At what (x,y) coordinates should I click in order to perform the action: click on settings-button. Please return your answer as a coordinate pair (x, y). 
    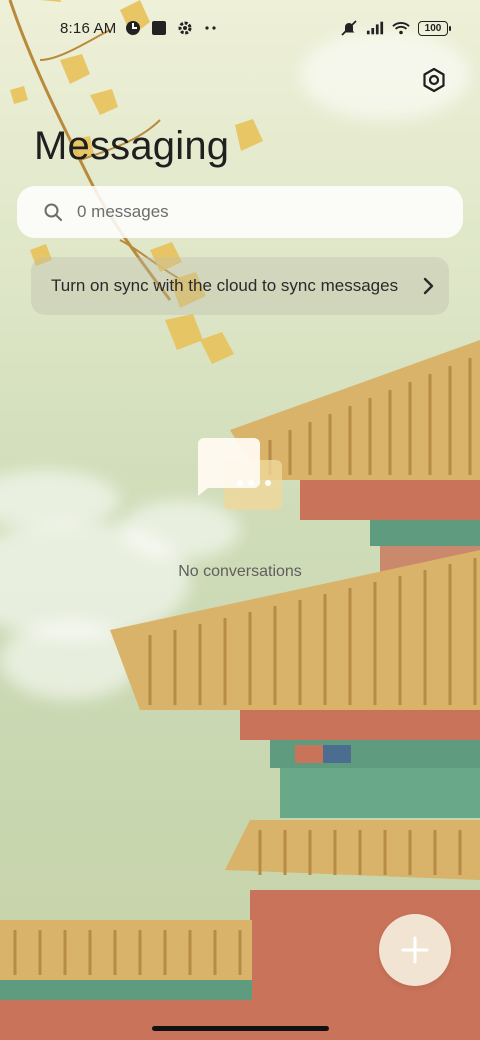
    Looking at the image, I should click on (434, 80).